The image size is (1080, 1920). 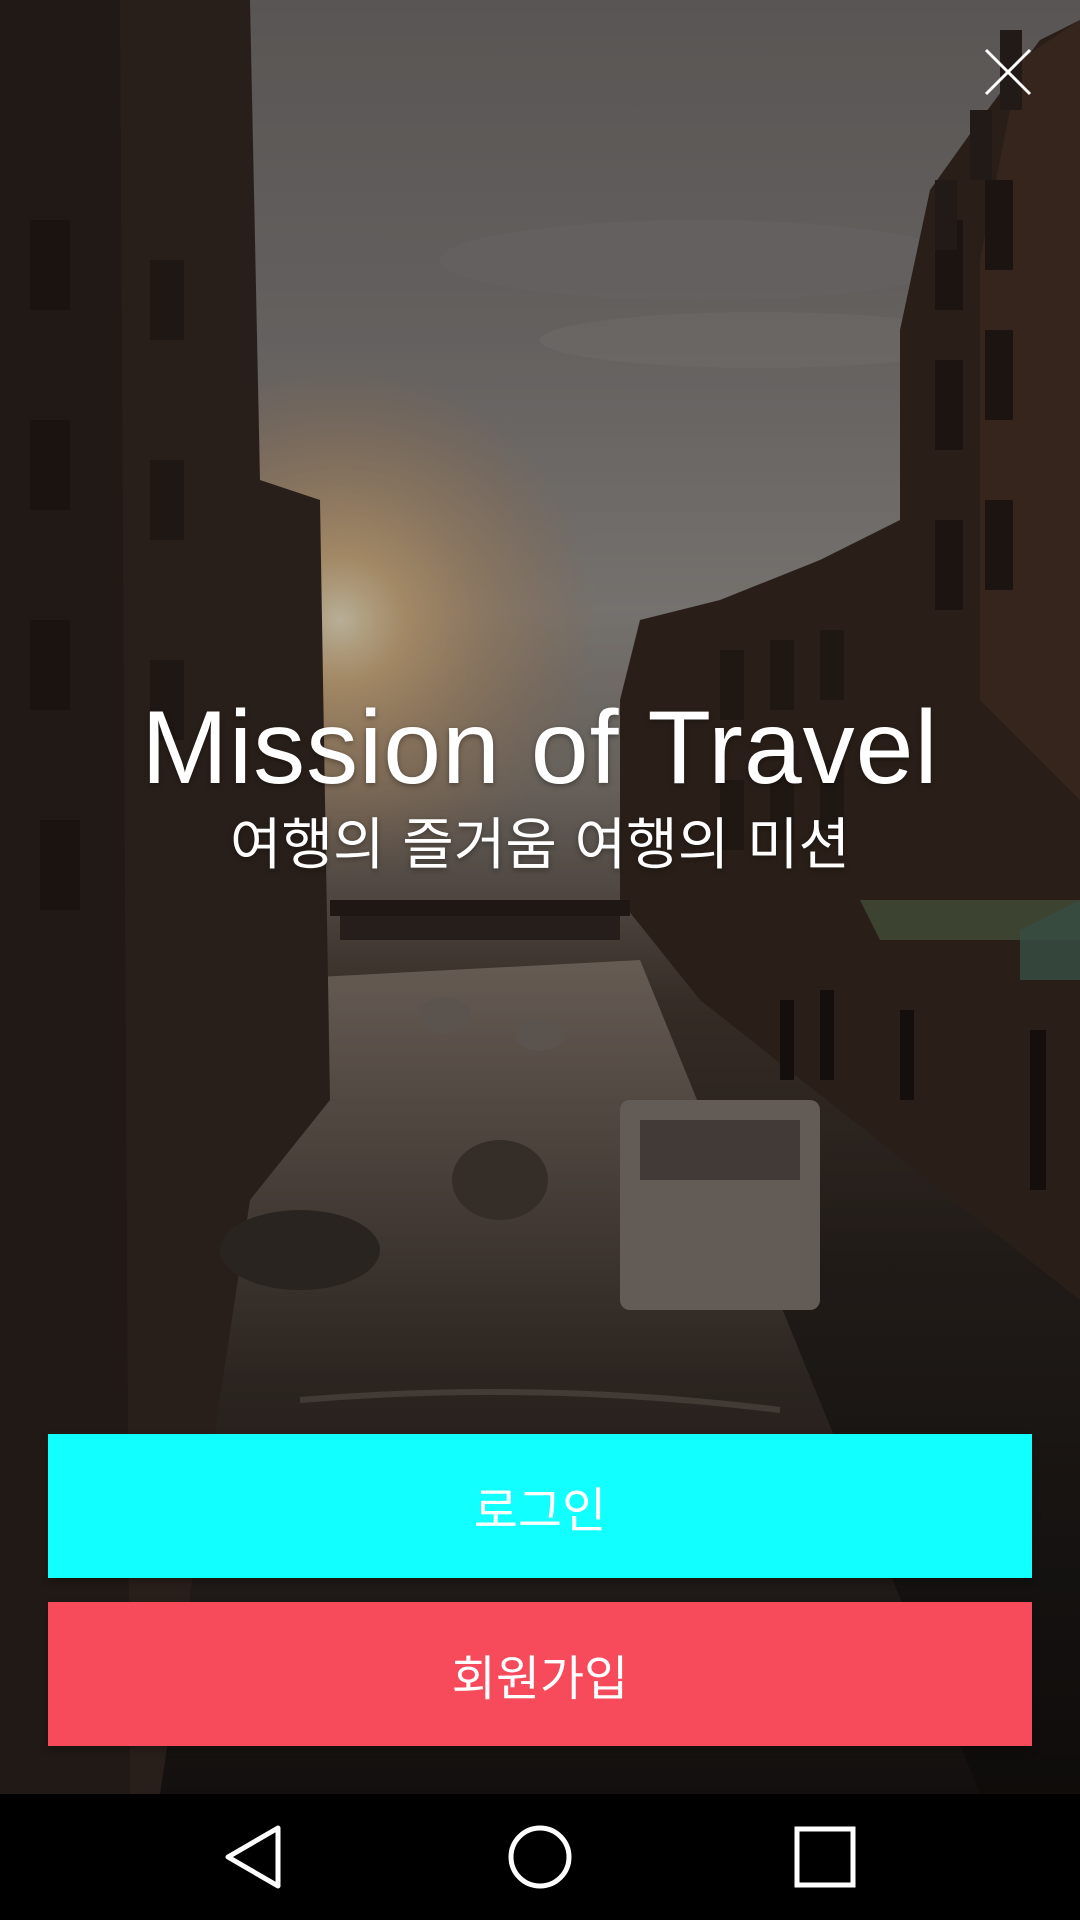 I want to click on signup-button-label: 회원가입, so click(x=540, y=1679).